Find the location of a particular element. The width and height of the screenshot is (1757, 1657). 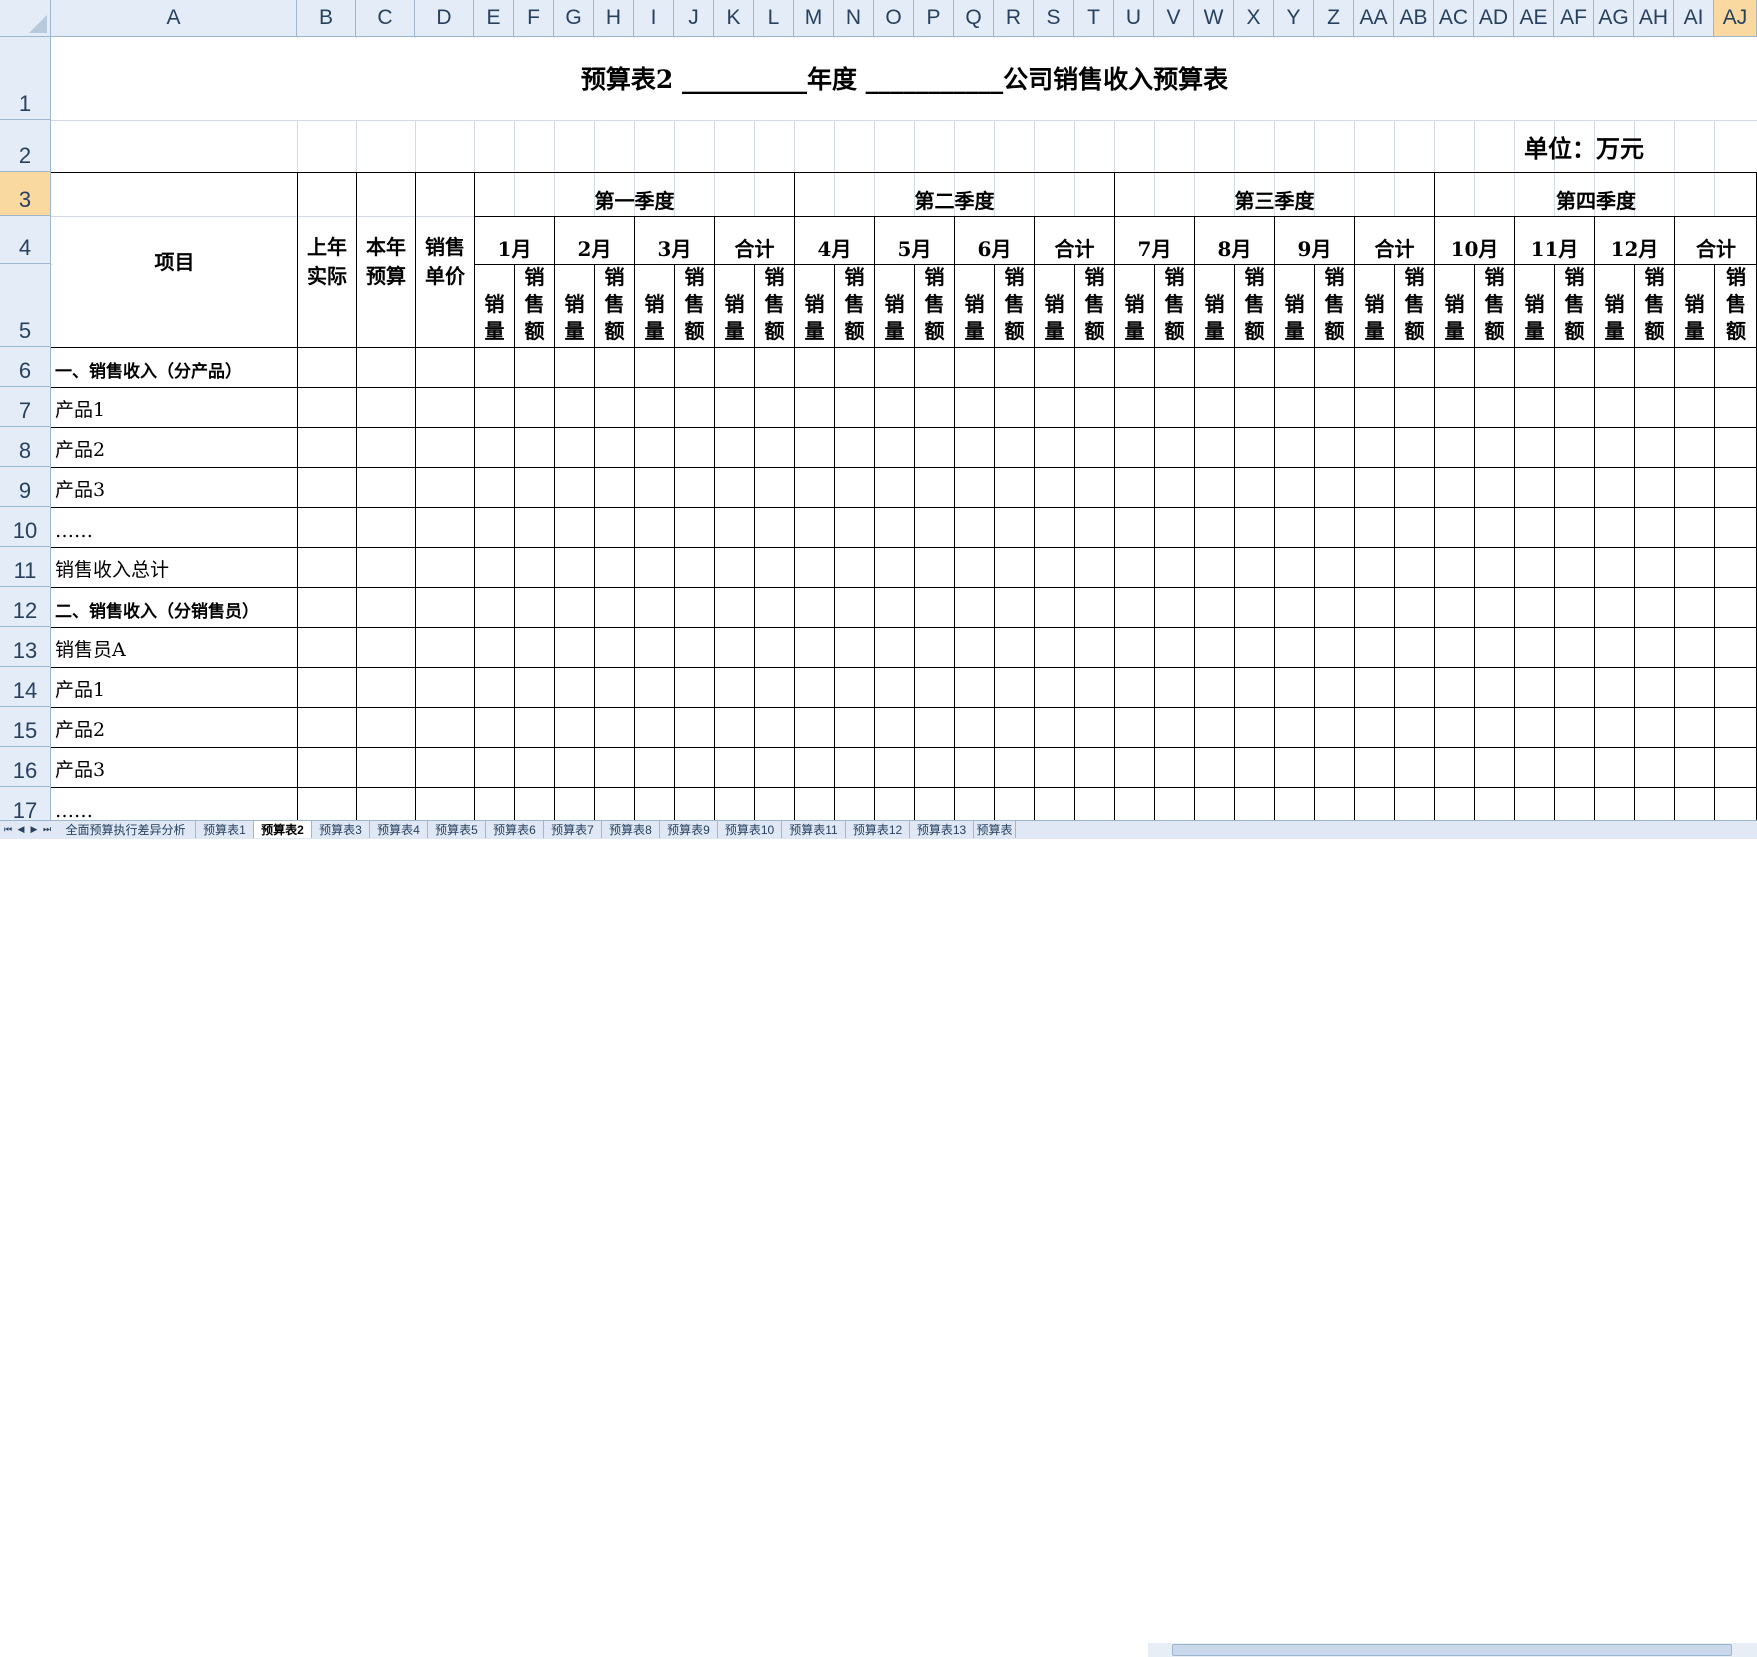

row-header-3: 3 is located at coordinates (25, 194).